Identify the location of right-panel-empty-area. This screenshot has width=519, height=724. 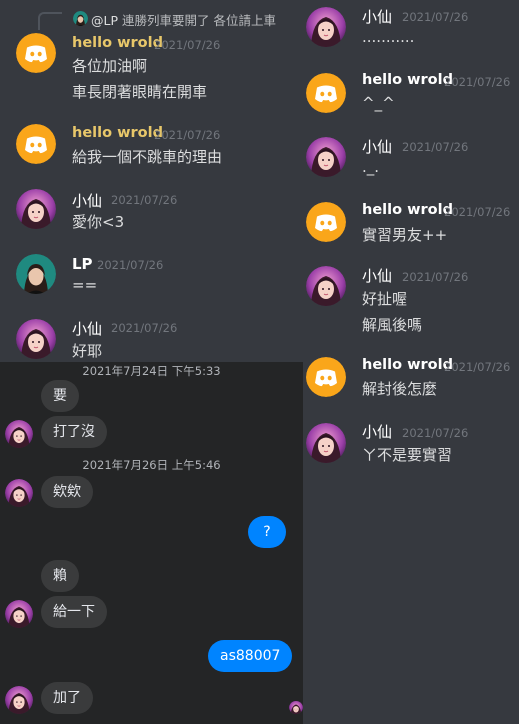
(412, 597).